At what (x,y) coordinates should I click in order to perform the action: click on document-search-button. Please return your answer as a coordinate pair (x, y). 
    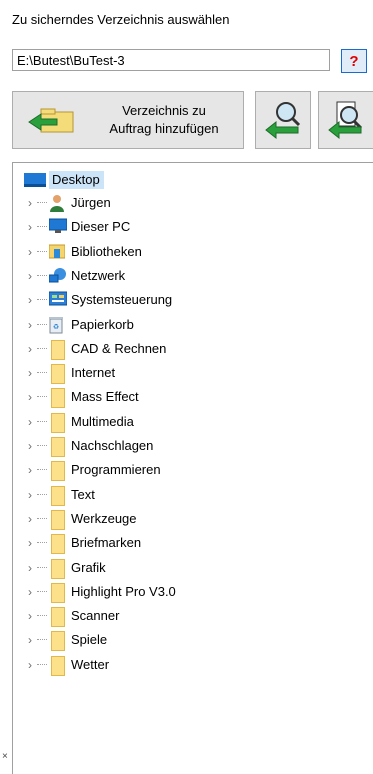
    Looking at the image, I should click on (345, 120).